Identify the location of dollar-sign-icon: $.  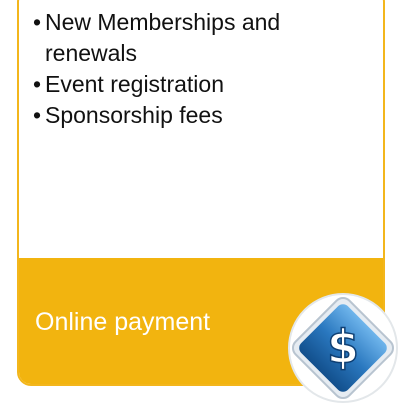
(343, 348).